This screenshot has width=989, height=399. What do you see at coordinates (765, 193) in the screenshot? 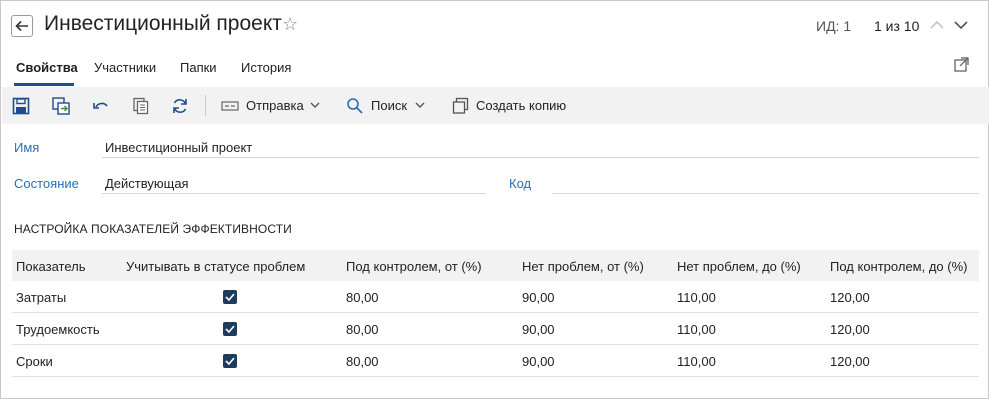
I see `code-field-underline` at bounding box center [765, 193].